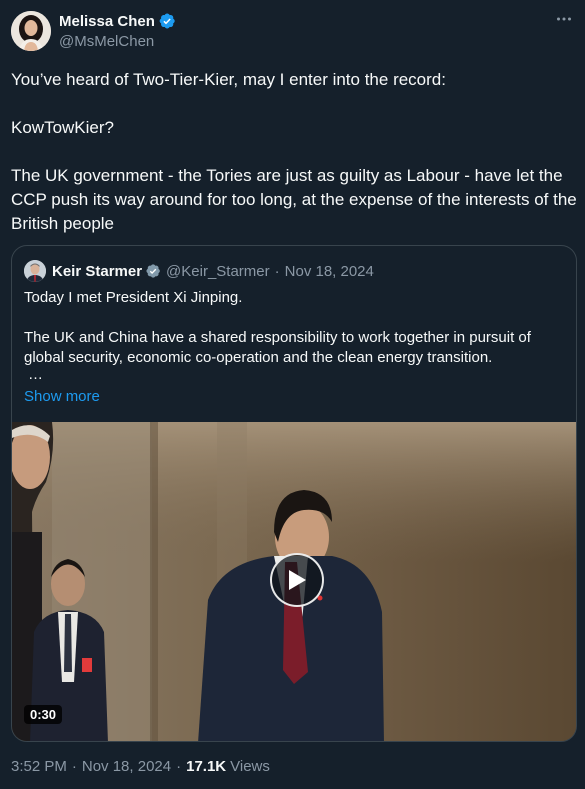 This screenshot has height=789, width=585. Describe the element at coordinates (218, 271) in the screenshot. I see `quoted-author-handle: @Keir_Starmer` at that location.